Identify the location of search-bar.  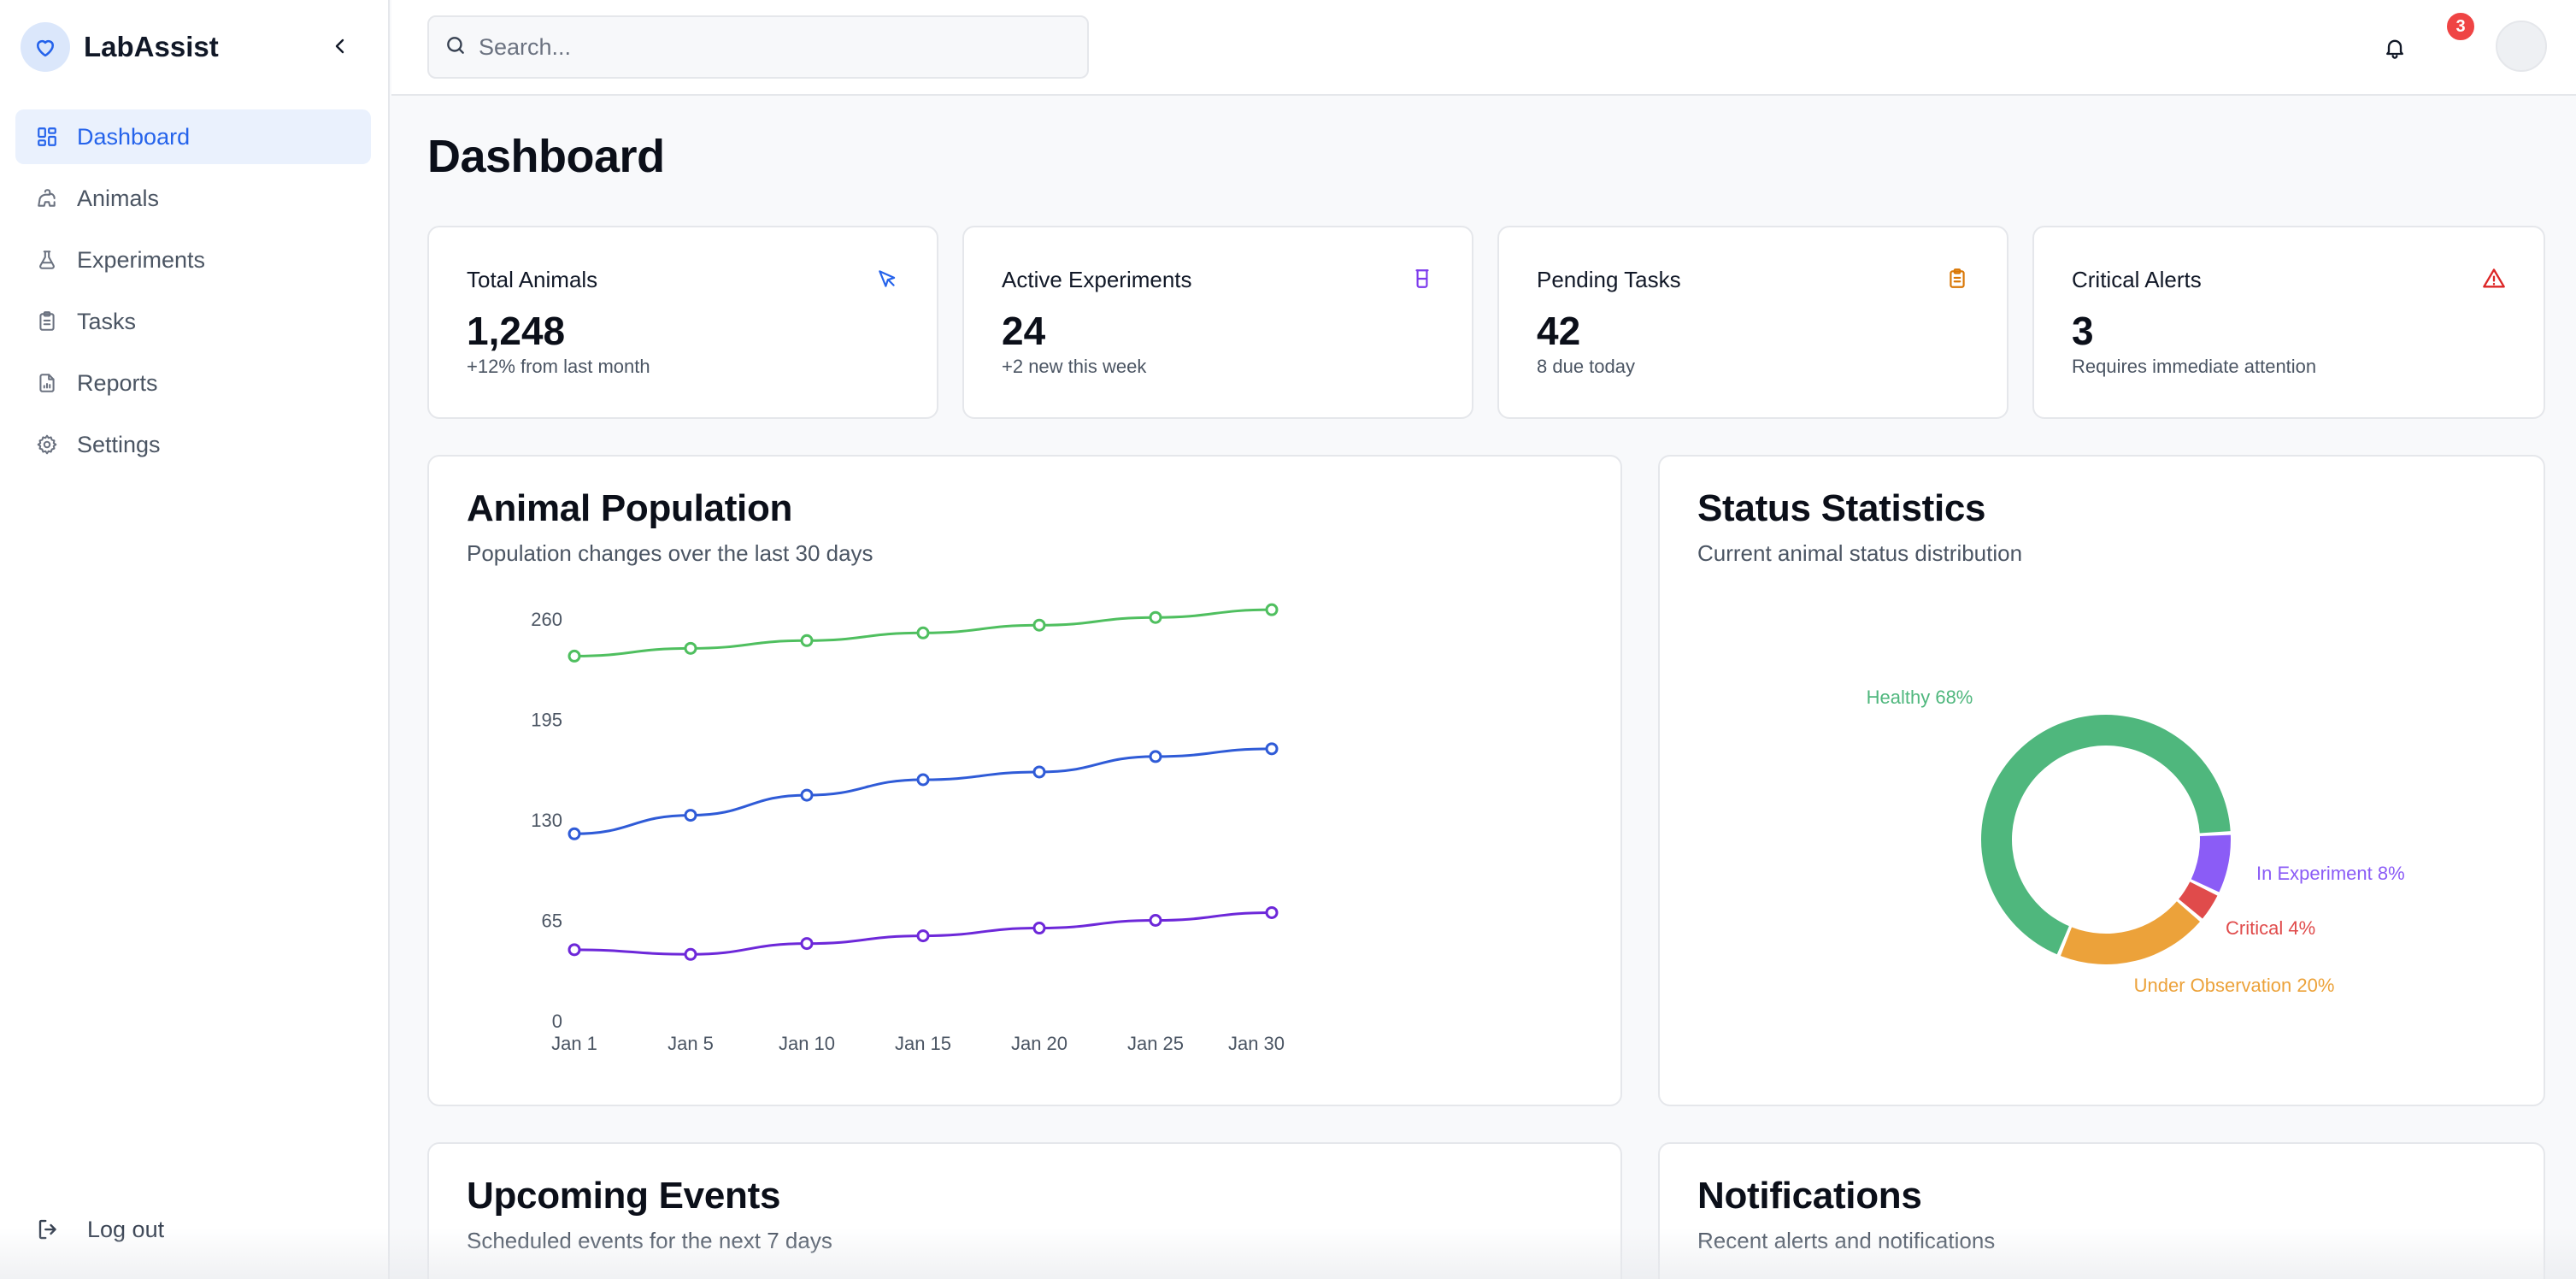
(758, 47).